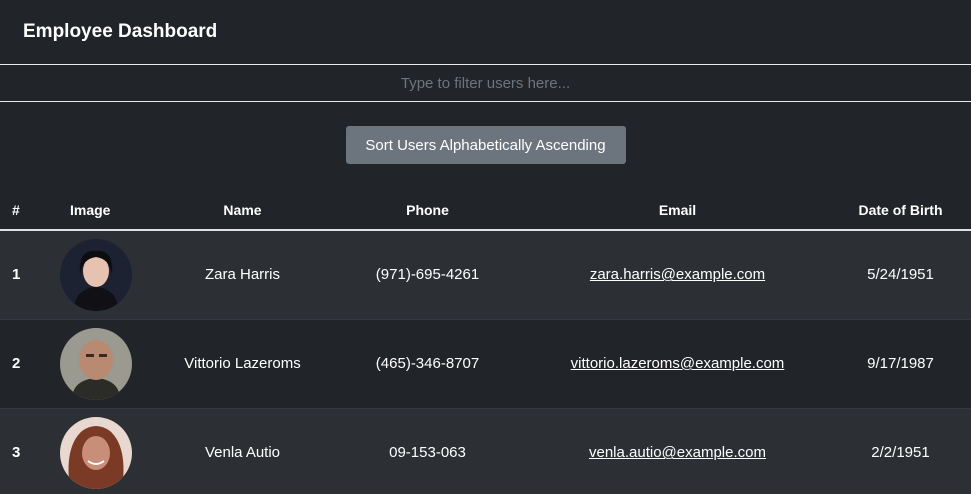  Describe the element at coordinates (16, 450) in the screenshot. I see `row-number: 3` at that location.